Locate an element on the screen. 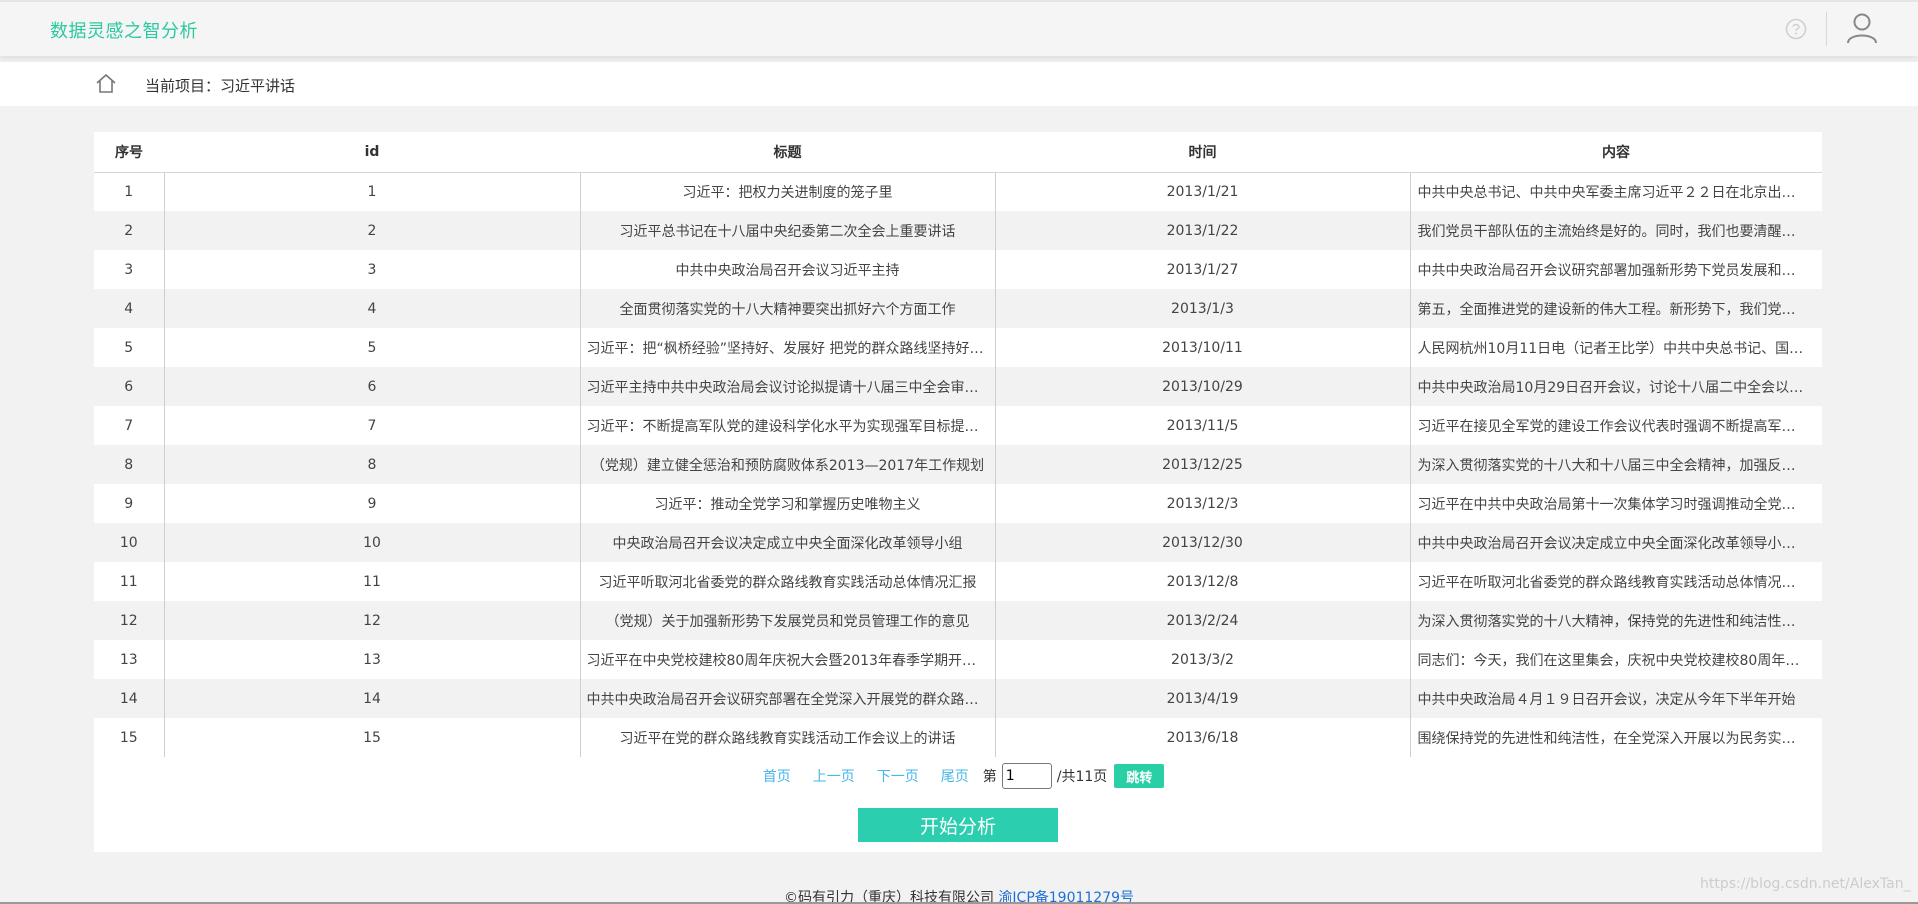 This screenshot has height=904, width=1918. cell-content: 同志们：今天，我们在这里集会，庆祝中央党校建校80周年，同时举行开学典礼 is located at coordinates (1615, 659).